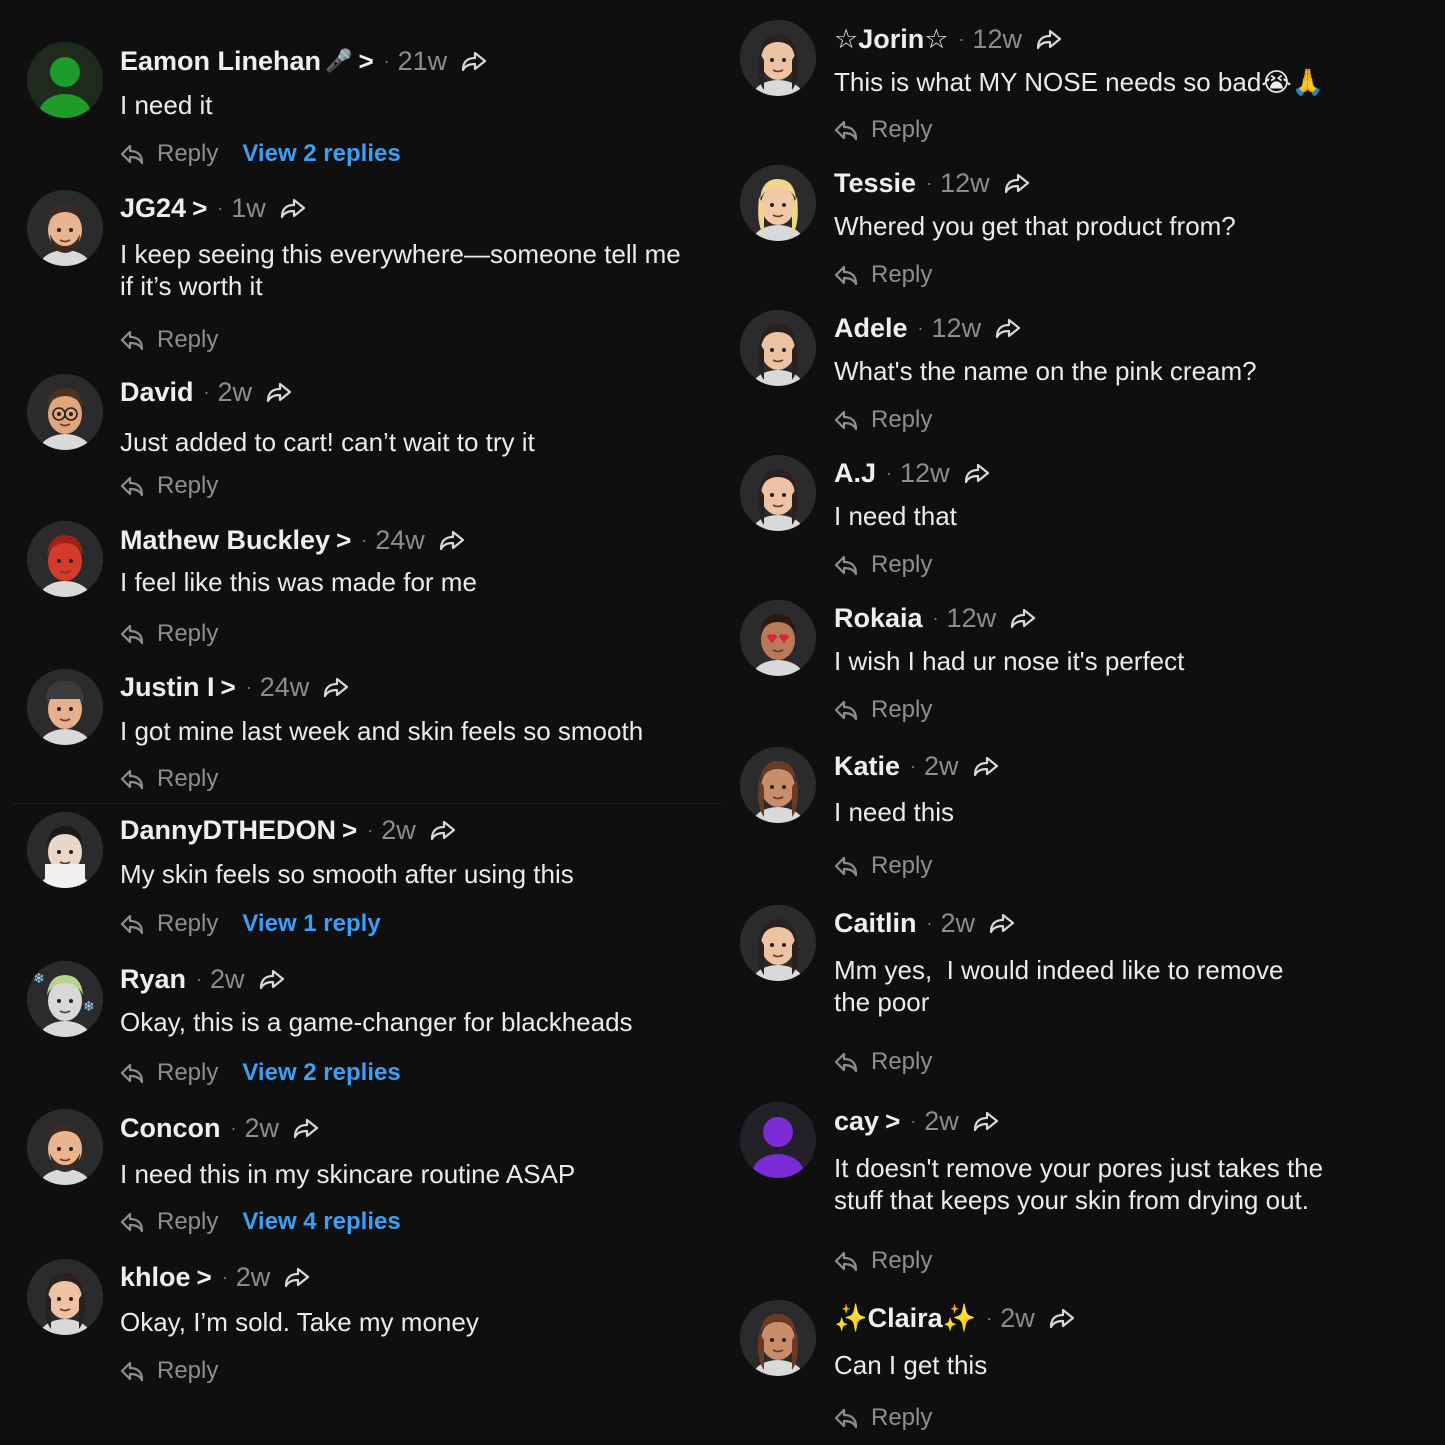 Image resolution: width=1445 pixels, height=1445 pixels. What do you see at coordinates (153, 979) in the screenshot?
I see `username: Ryan` at bounding box center [153, 979].